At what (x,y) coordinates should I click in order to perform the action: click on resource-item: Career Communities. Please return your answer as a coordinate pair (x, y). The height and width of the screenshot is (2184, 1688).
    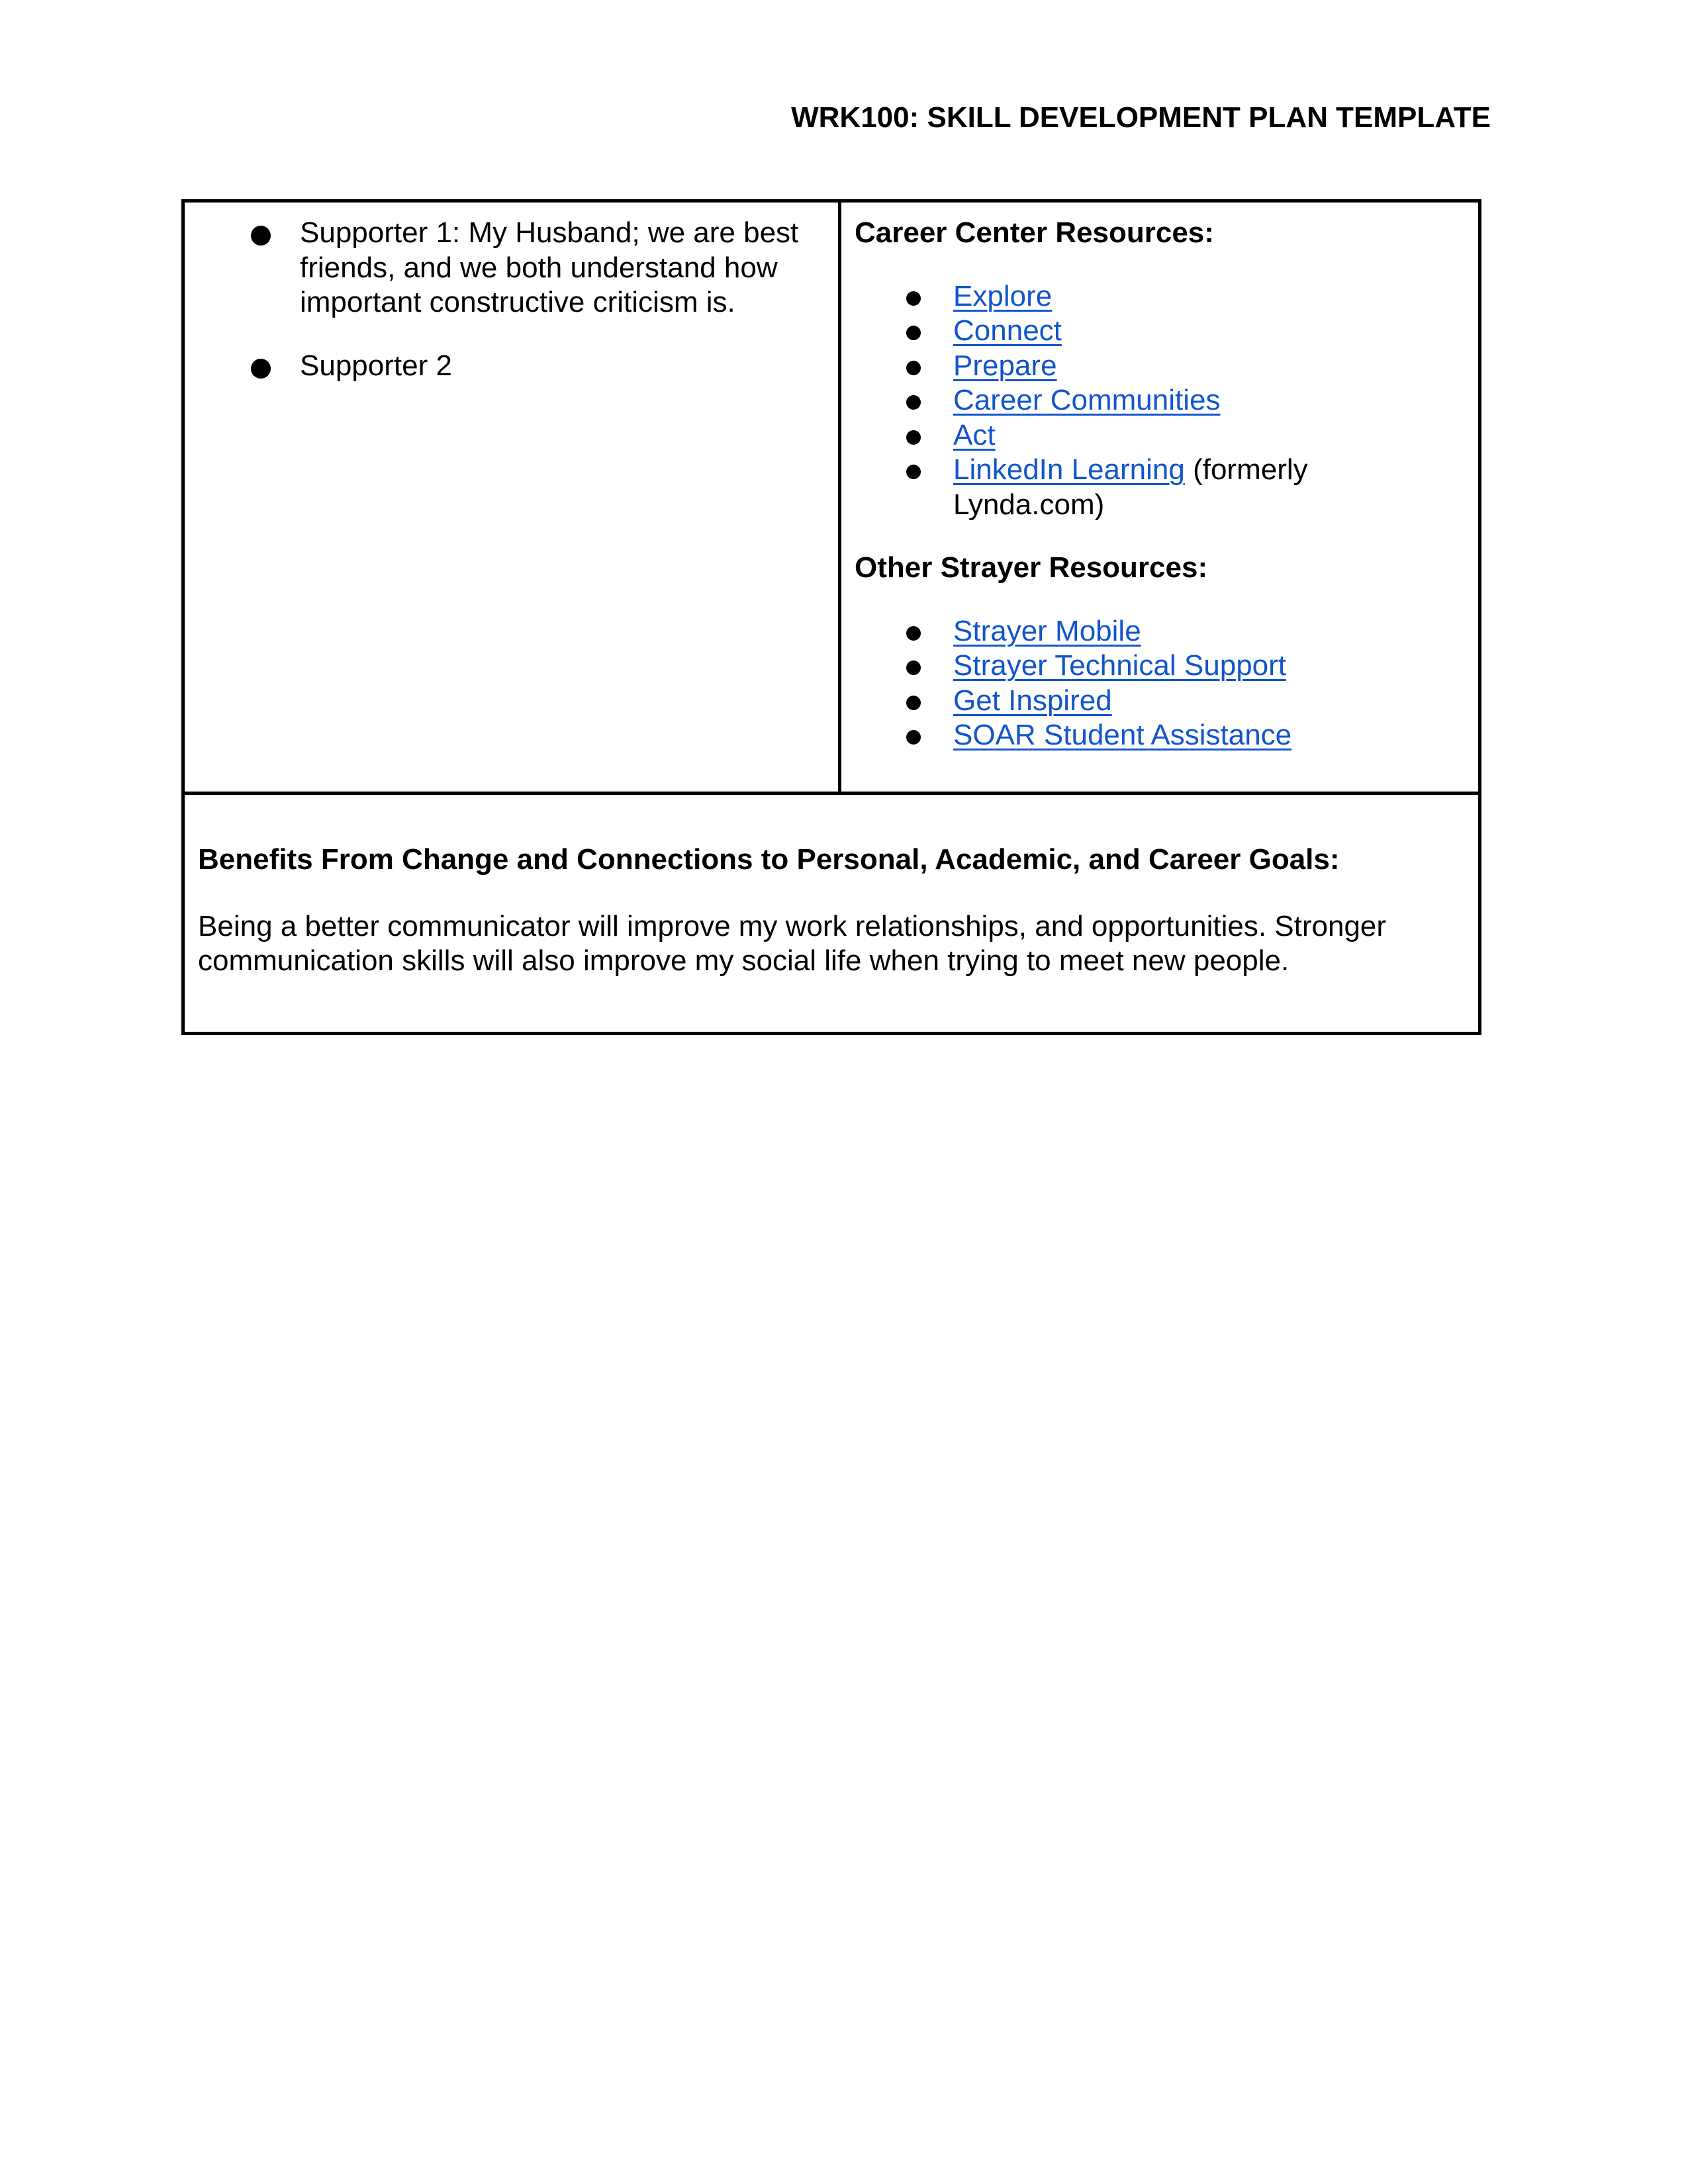
    Looking at the image, I should click on (1160, 400).